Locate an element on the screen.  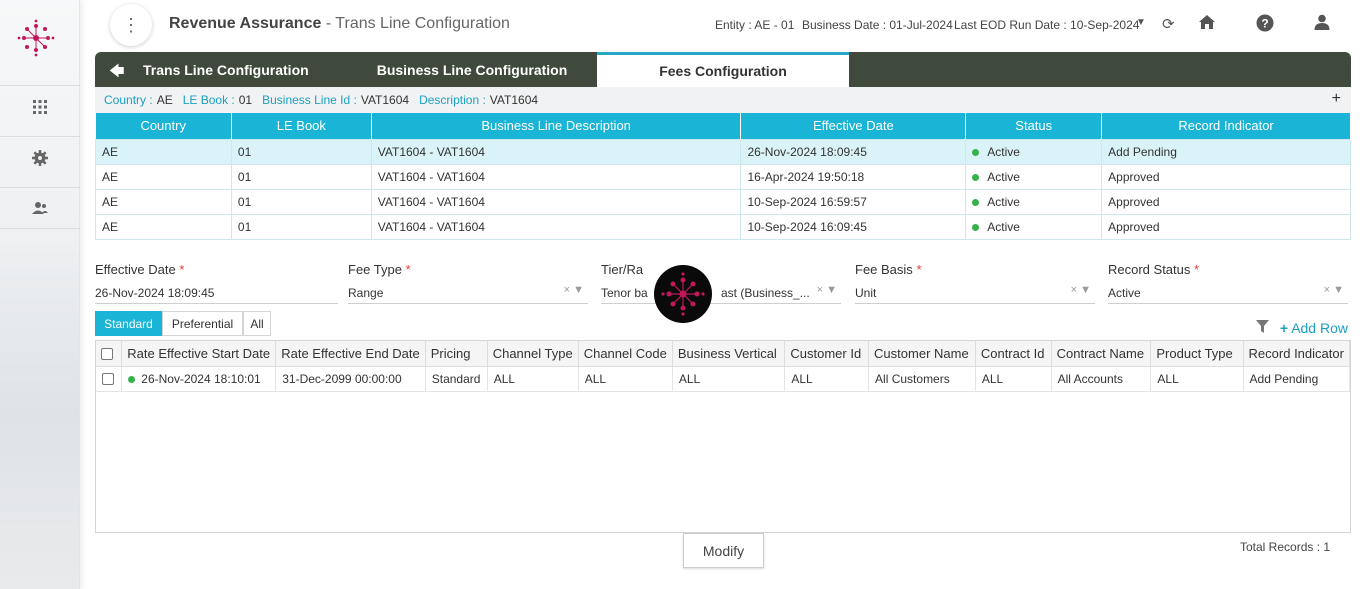
fee-basis-select: Unit × ▼ is located at coordinates (975, 294).